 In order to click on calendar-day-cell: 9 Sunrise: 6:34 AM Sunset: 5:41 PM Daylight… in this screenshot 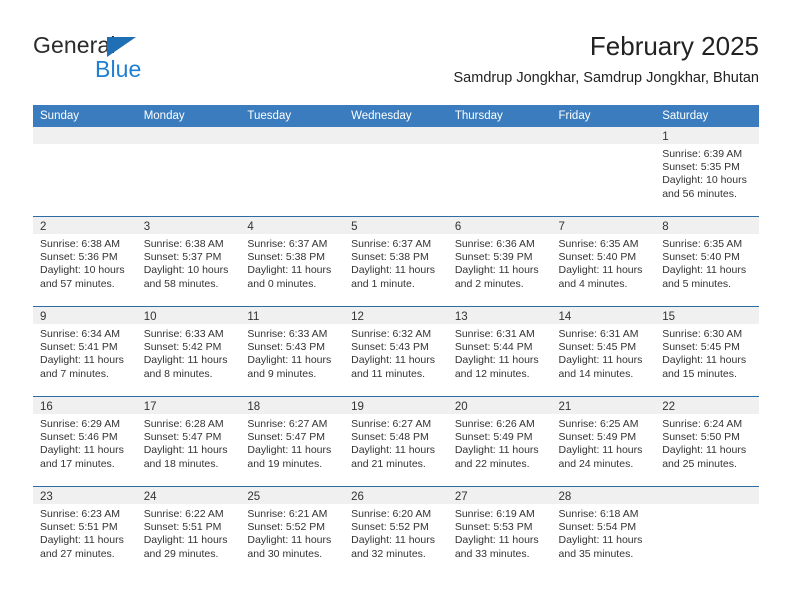, I will do `click(85, 351)`.